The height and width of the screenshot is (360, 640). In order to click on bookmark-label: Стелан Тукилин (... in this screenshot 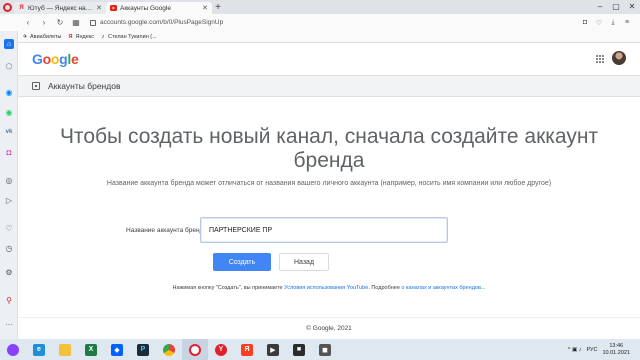, I will do `click(132, 36)`.